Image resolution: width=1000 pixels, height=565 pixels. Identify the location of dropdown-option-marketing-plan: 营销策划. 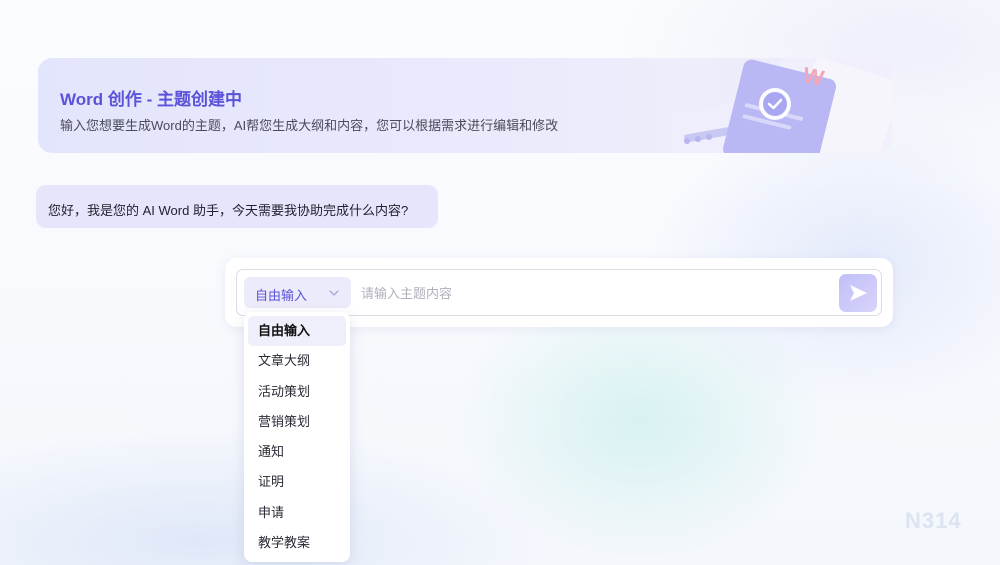
(297, 422).